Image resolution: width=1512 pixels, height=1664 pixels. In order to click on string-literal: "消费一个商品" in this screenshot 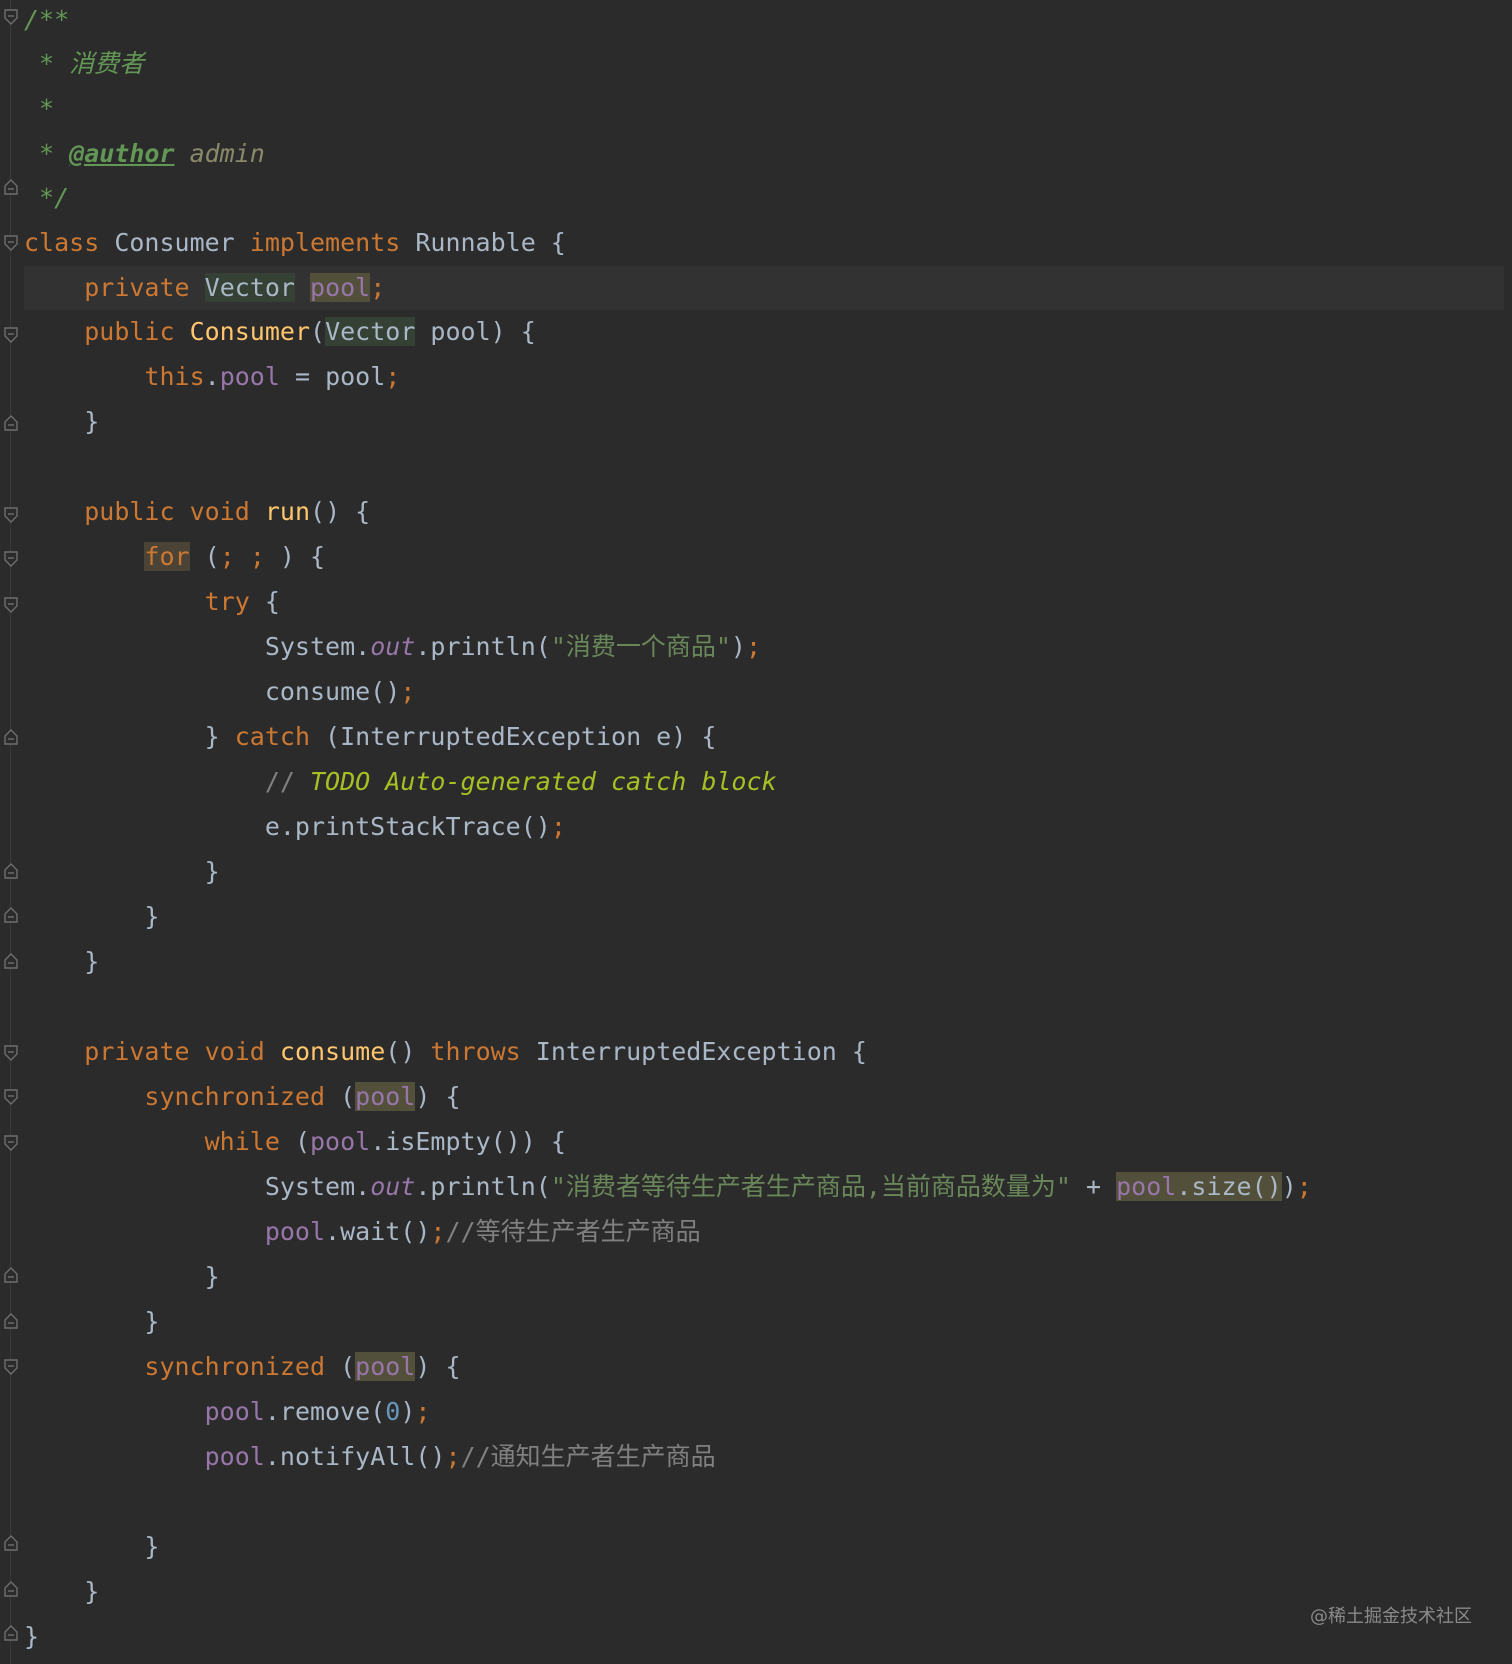, I will do `click(640, 646)`.